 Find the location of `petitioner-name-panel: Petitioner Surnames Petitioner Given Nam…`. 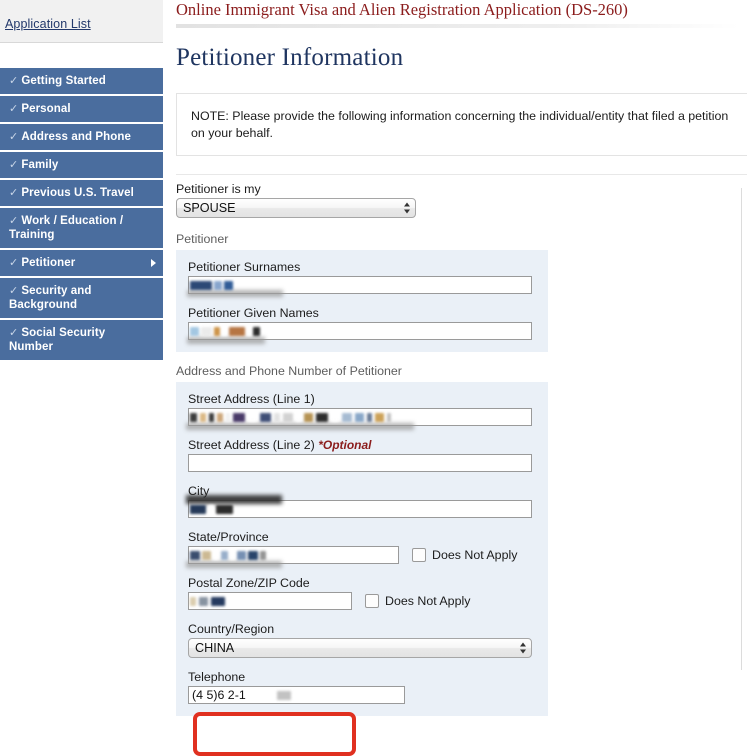

petitioner-name-panel: Petitioner Surnames Petitioner Given Nam… is located at coordinates (362, 301).